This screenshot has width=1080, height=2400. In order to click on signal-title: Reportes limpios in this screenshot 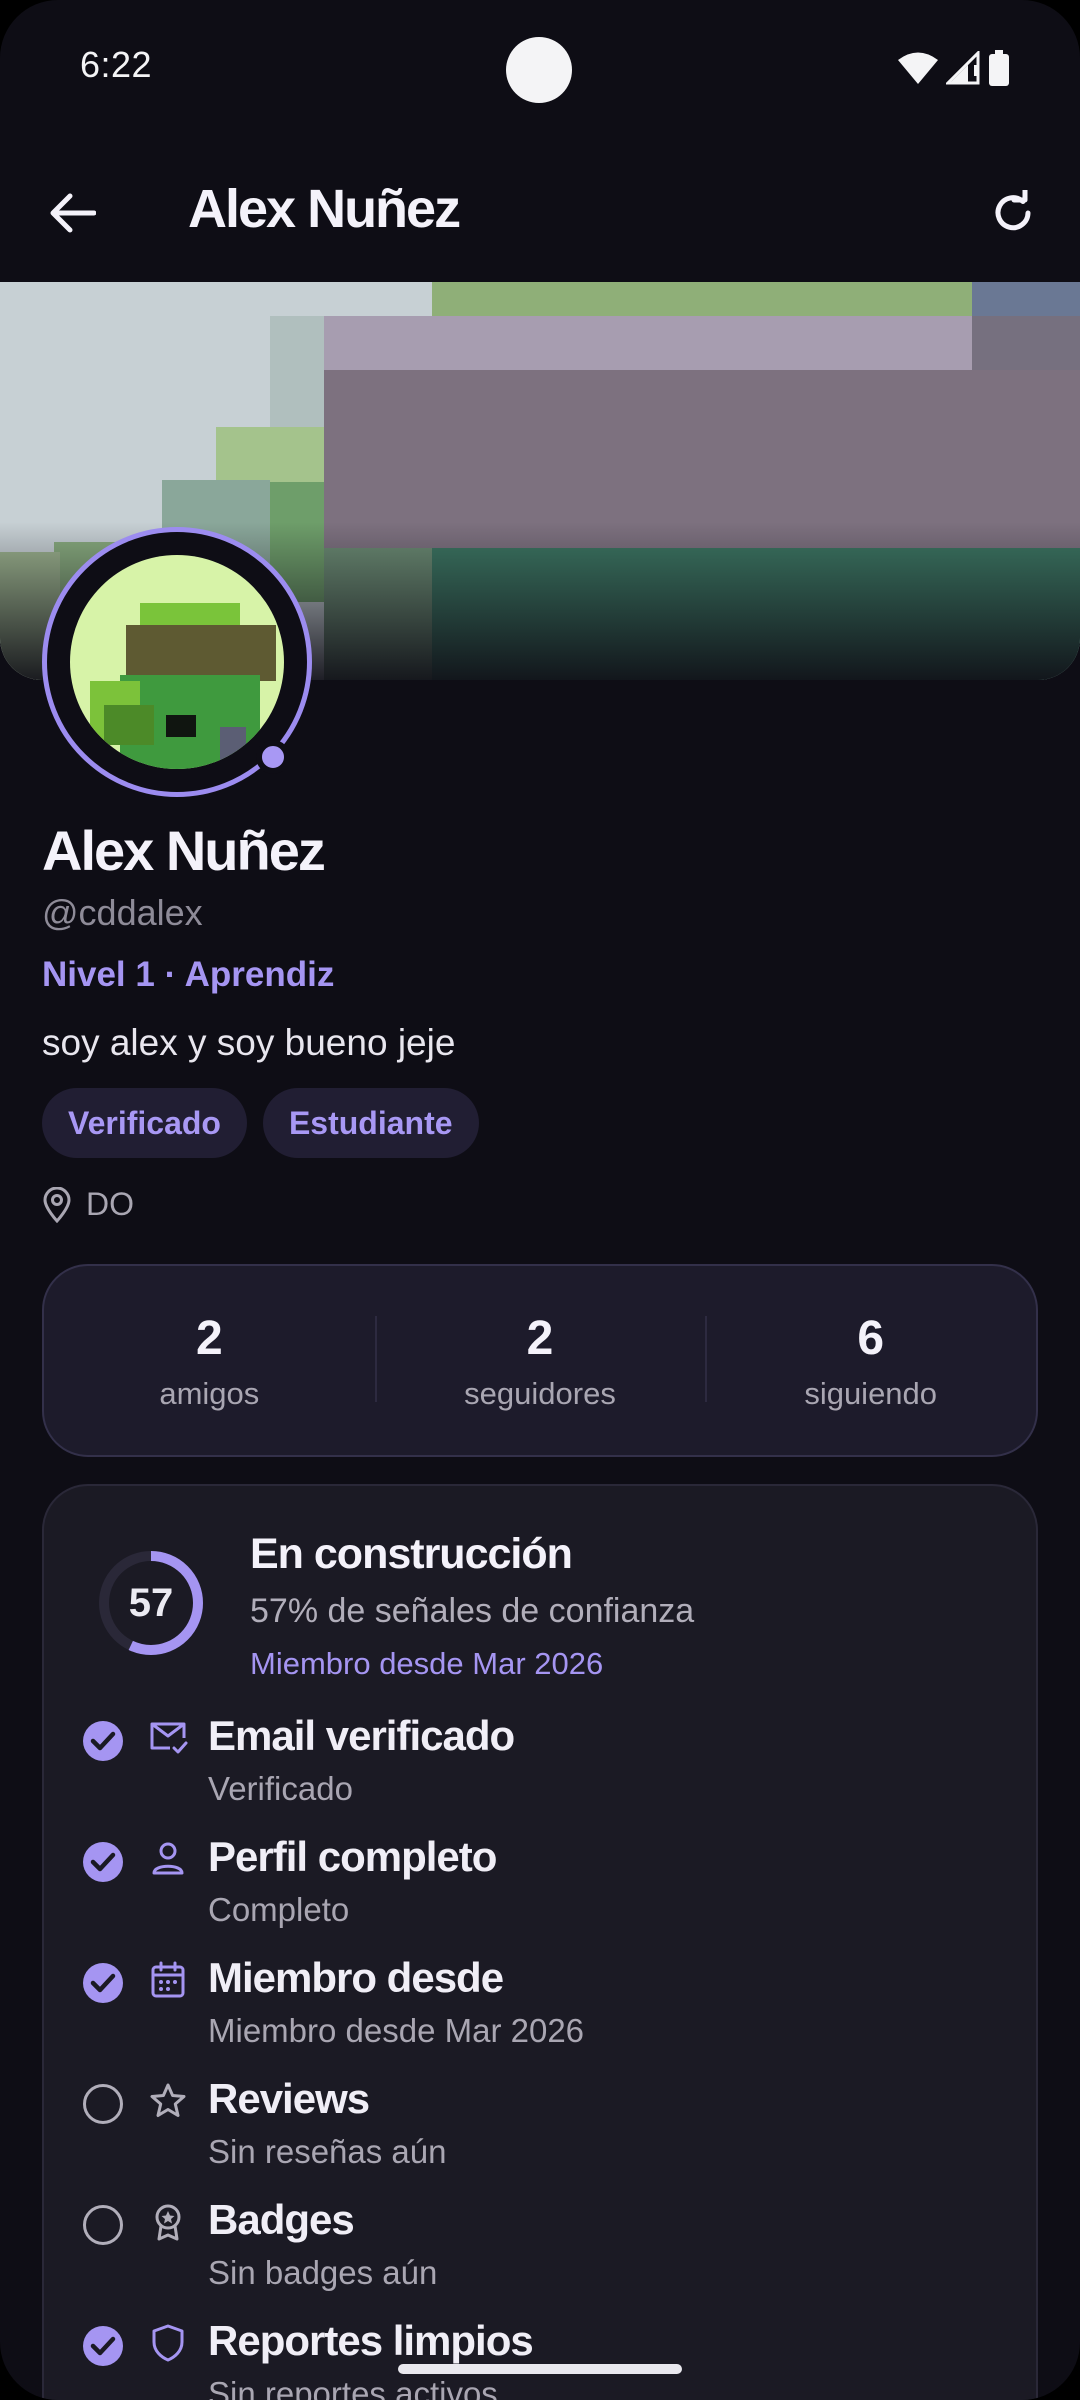, I will do `click(371, 2340)`.